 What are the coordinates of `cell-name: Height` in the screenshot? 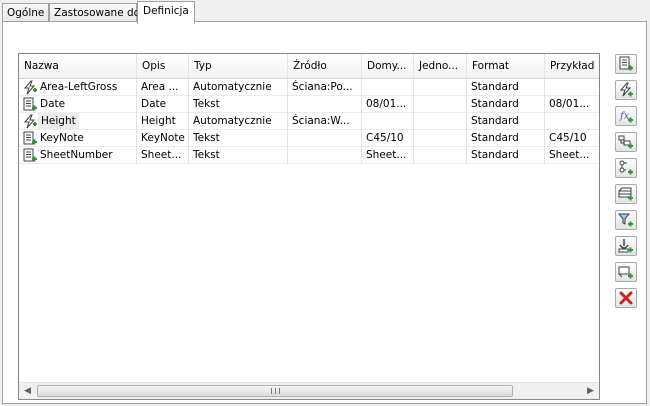 It's located at (78, 121).